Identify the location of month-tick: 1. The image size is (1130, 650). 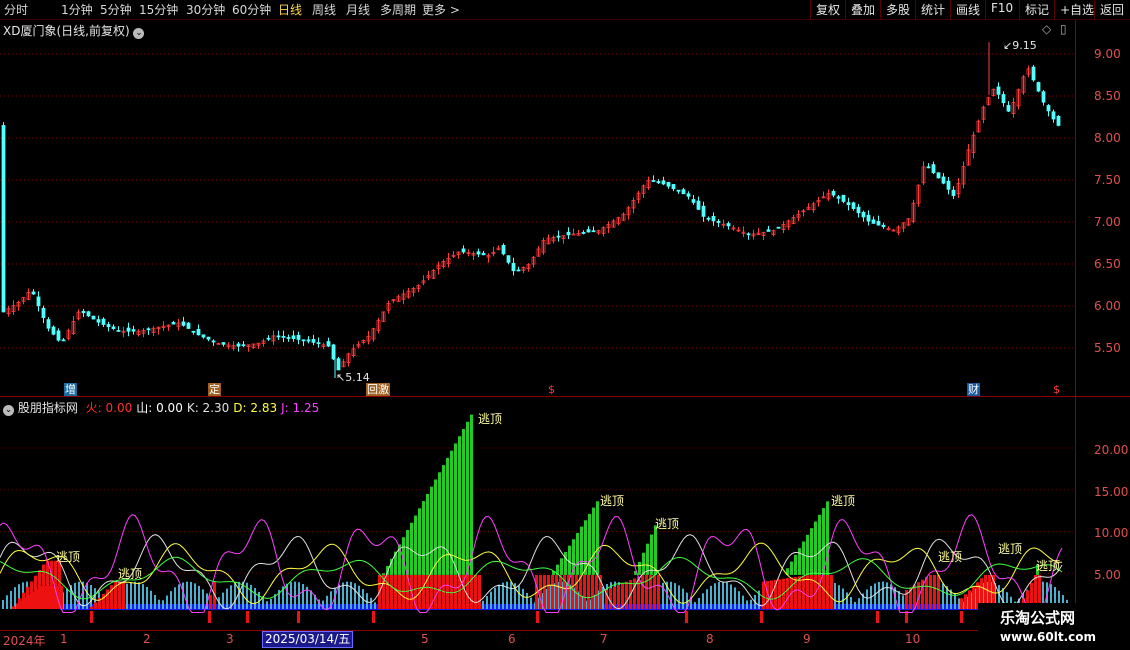
(64, 639).